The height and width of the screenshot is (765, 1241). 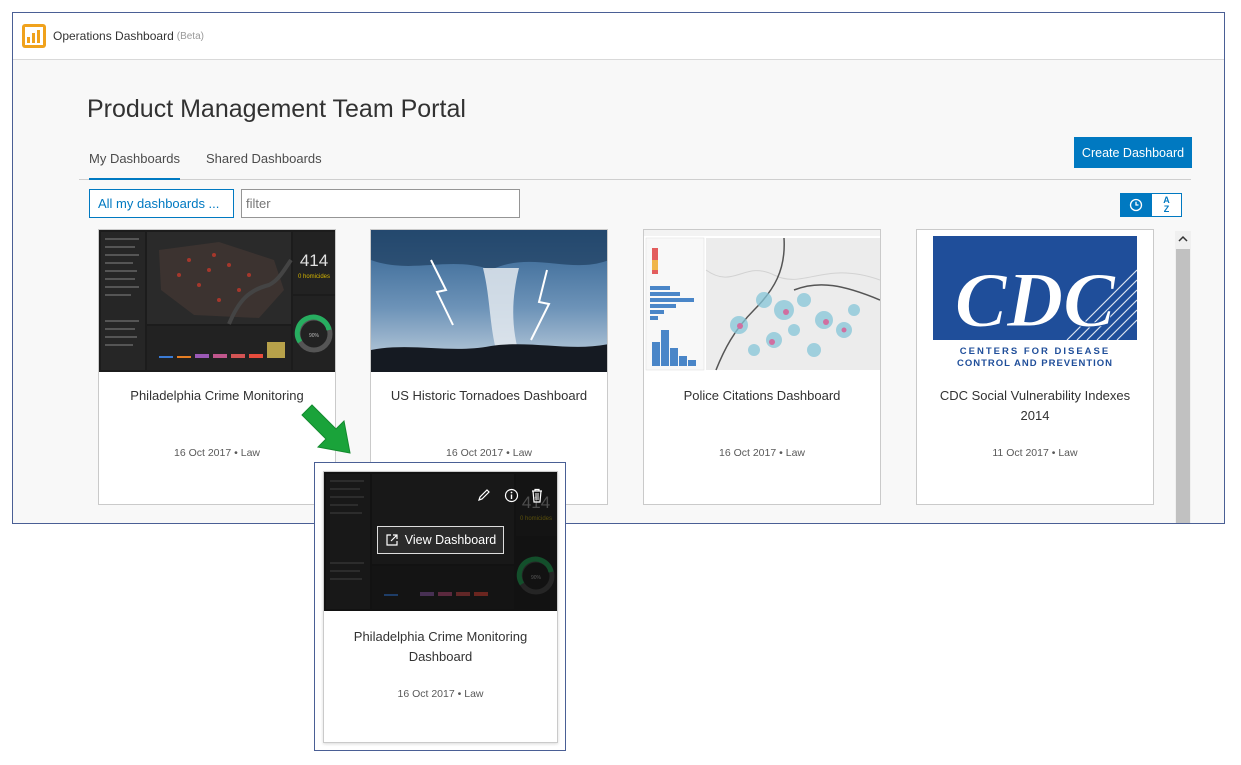 I want to click on sort-alphabetical-button: A Z, so click(x=1166, y=205).